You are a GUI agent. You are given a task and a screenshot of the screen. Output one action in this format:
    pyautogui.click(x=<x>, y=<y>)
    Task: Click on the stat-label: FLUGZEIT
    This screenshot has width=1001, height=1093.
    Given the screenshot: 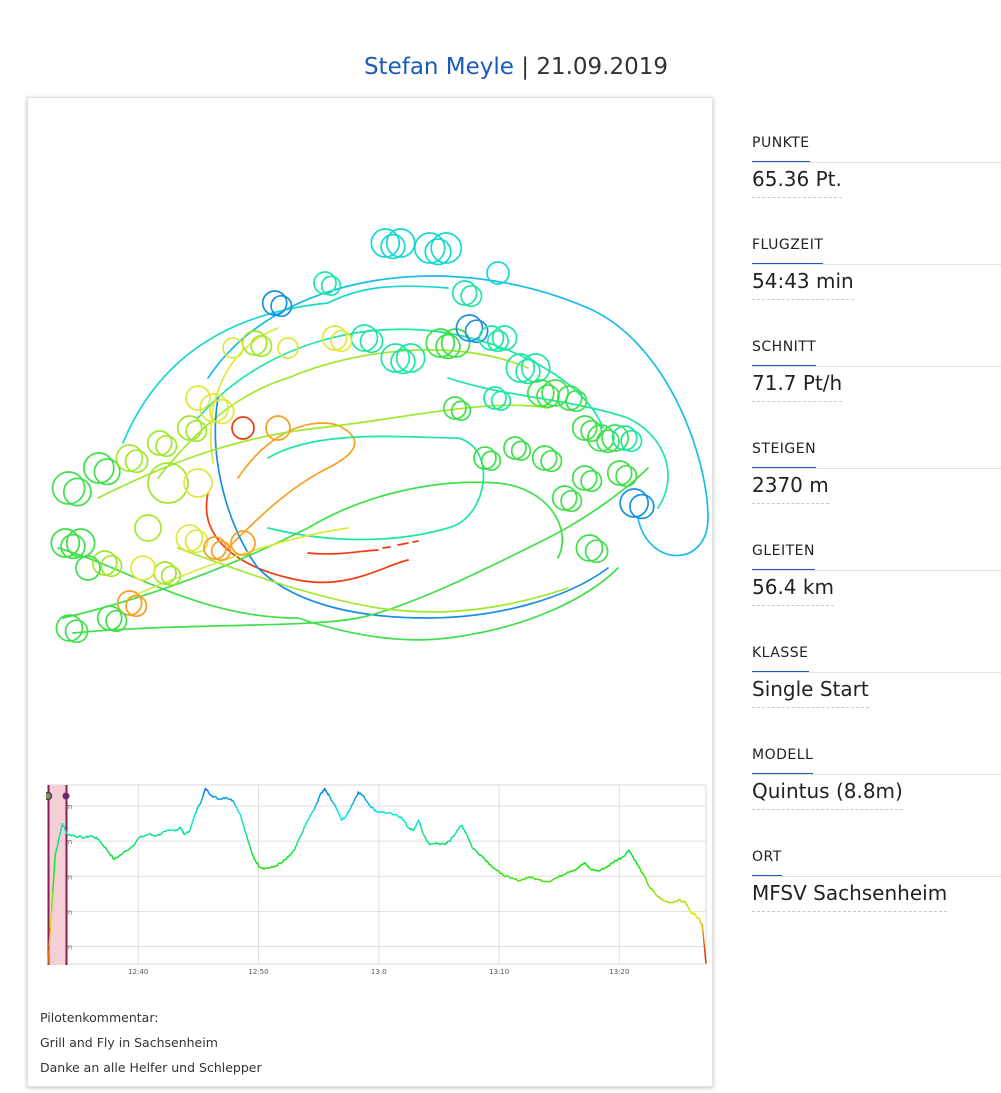 What is the action you would take?
    pyautogui.click(x=788, y=248)
    